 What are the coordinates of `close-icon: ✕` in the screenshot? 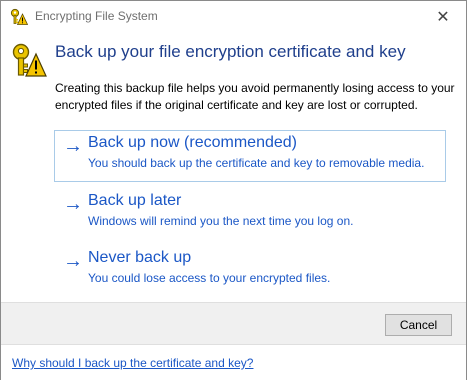 It's located at (443, 17).